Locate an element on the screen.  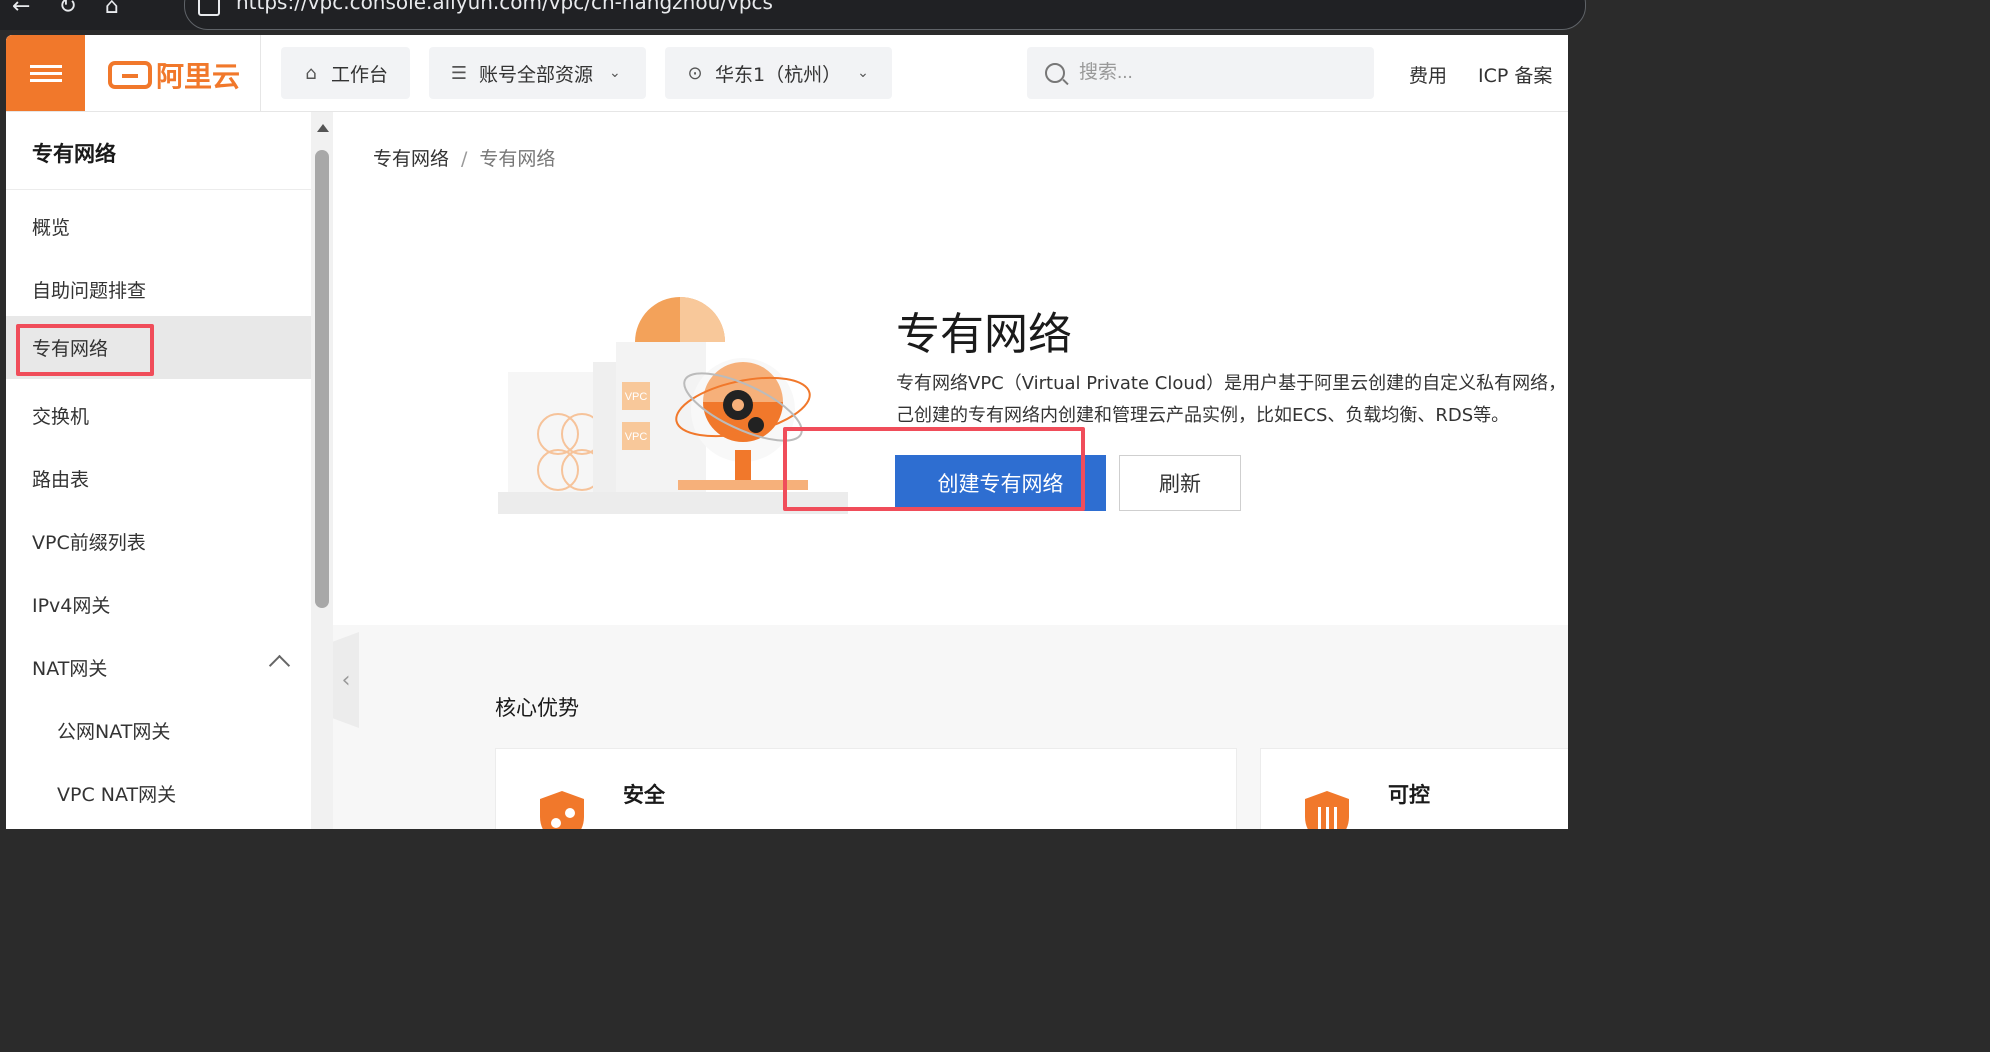
sidebar-item-nat-gateway: NAT网关 is located at coordinates (158, 667).